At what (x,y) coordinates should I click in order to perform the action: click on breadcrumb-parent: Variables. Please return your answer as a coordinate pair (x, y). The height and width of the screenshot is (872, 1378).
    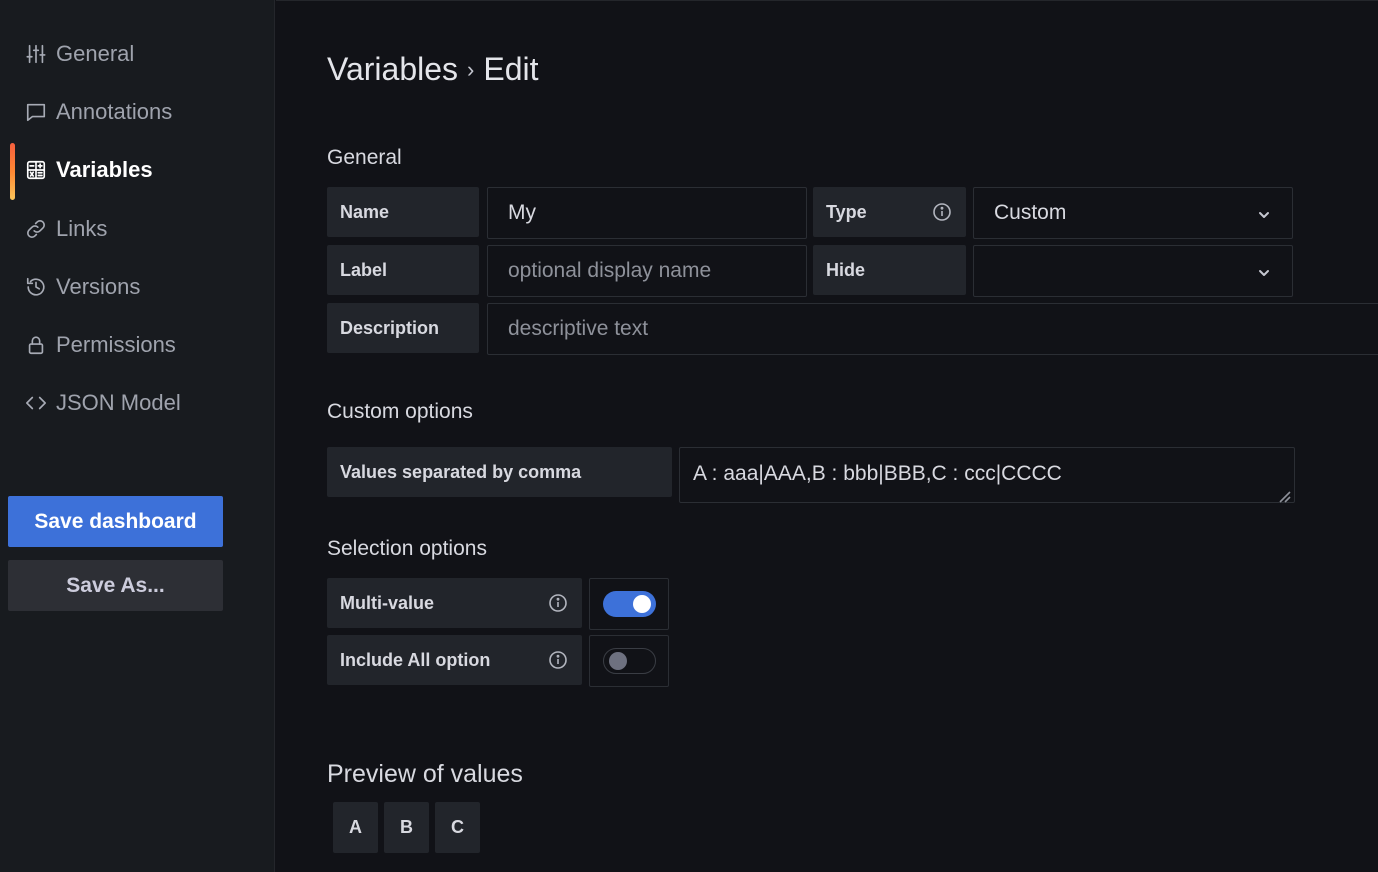
    Looking at the image, I should click on (392, 69).